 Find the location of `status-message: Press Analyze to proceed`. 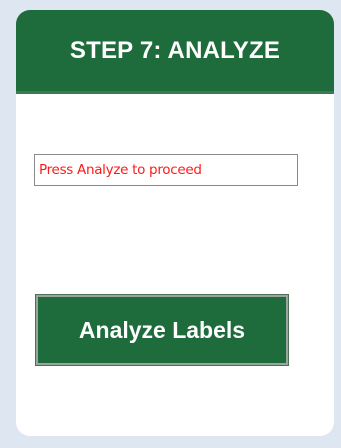

status-message: Press Analyze to proceed is located at coordinates (120, 170).